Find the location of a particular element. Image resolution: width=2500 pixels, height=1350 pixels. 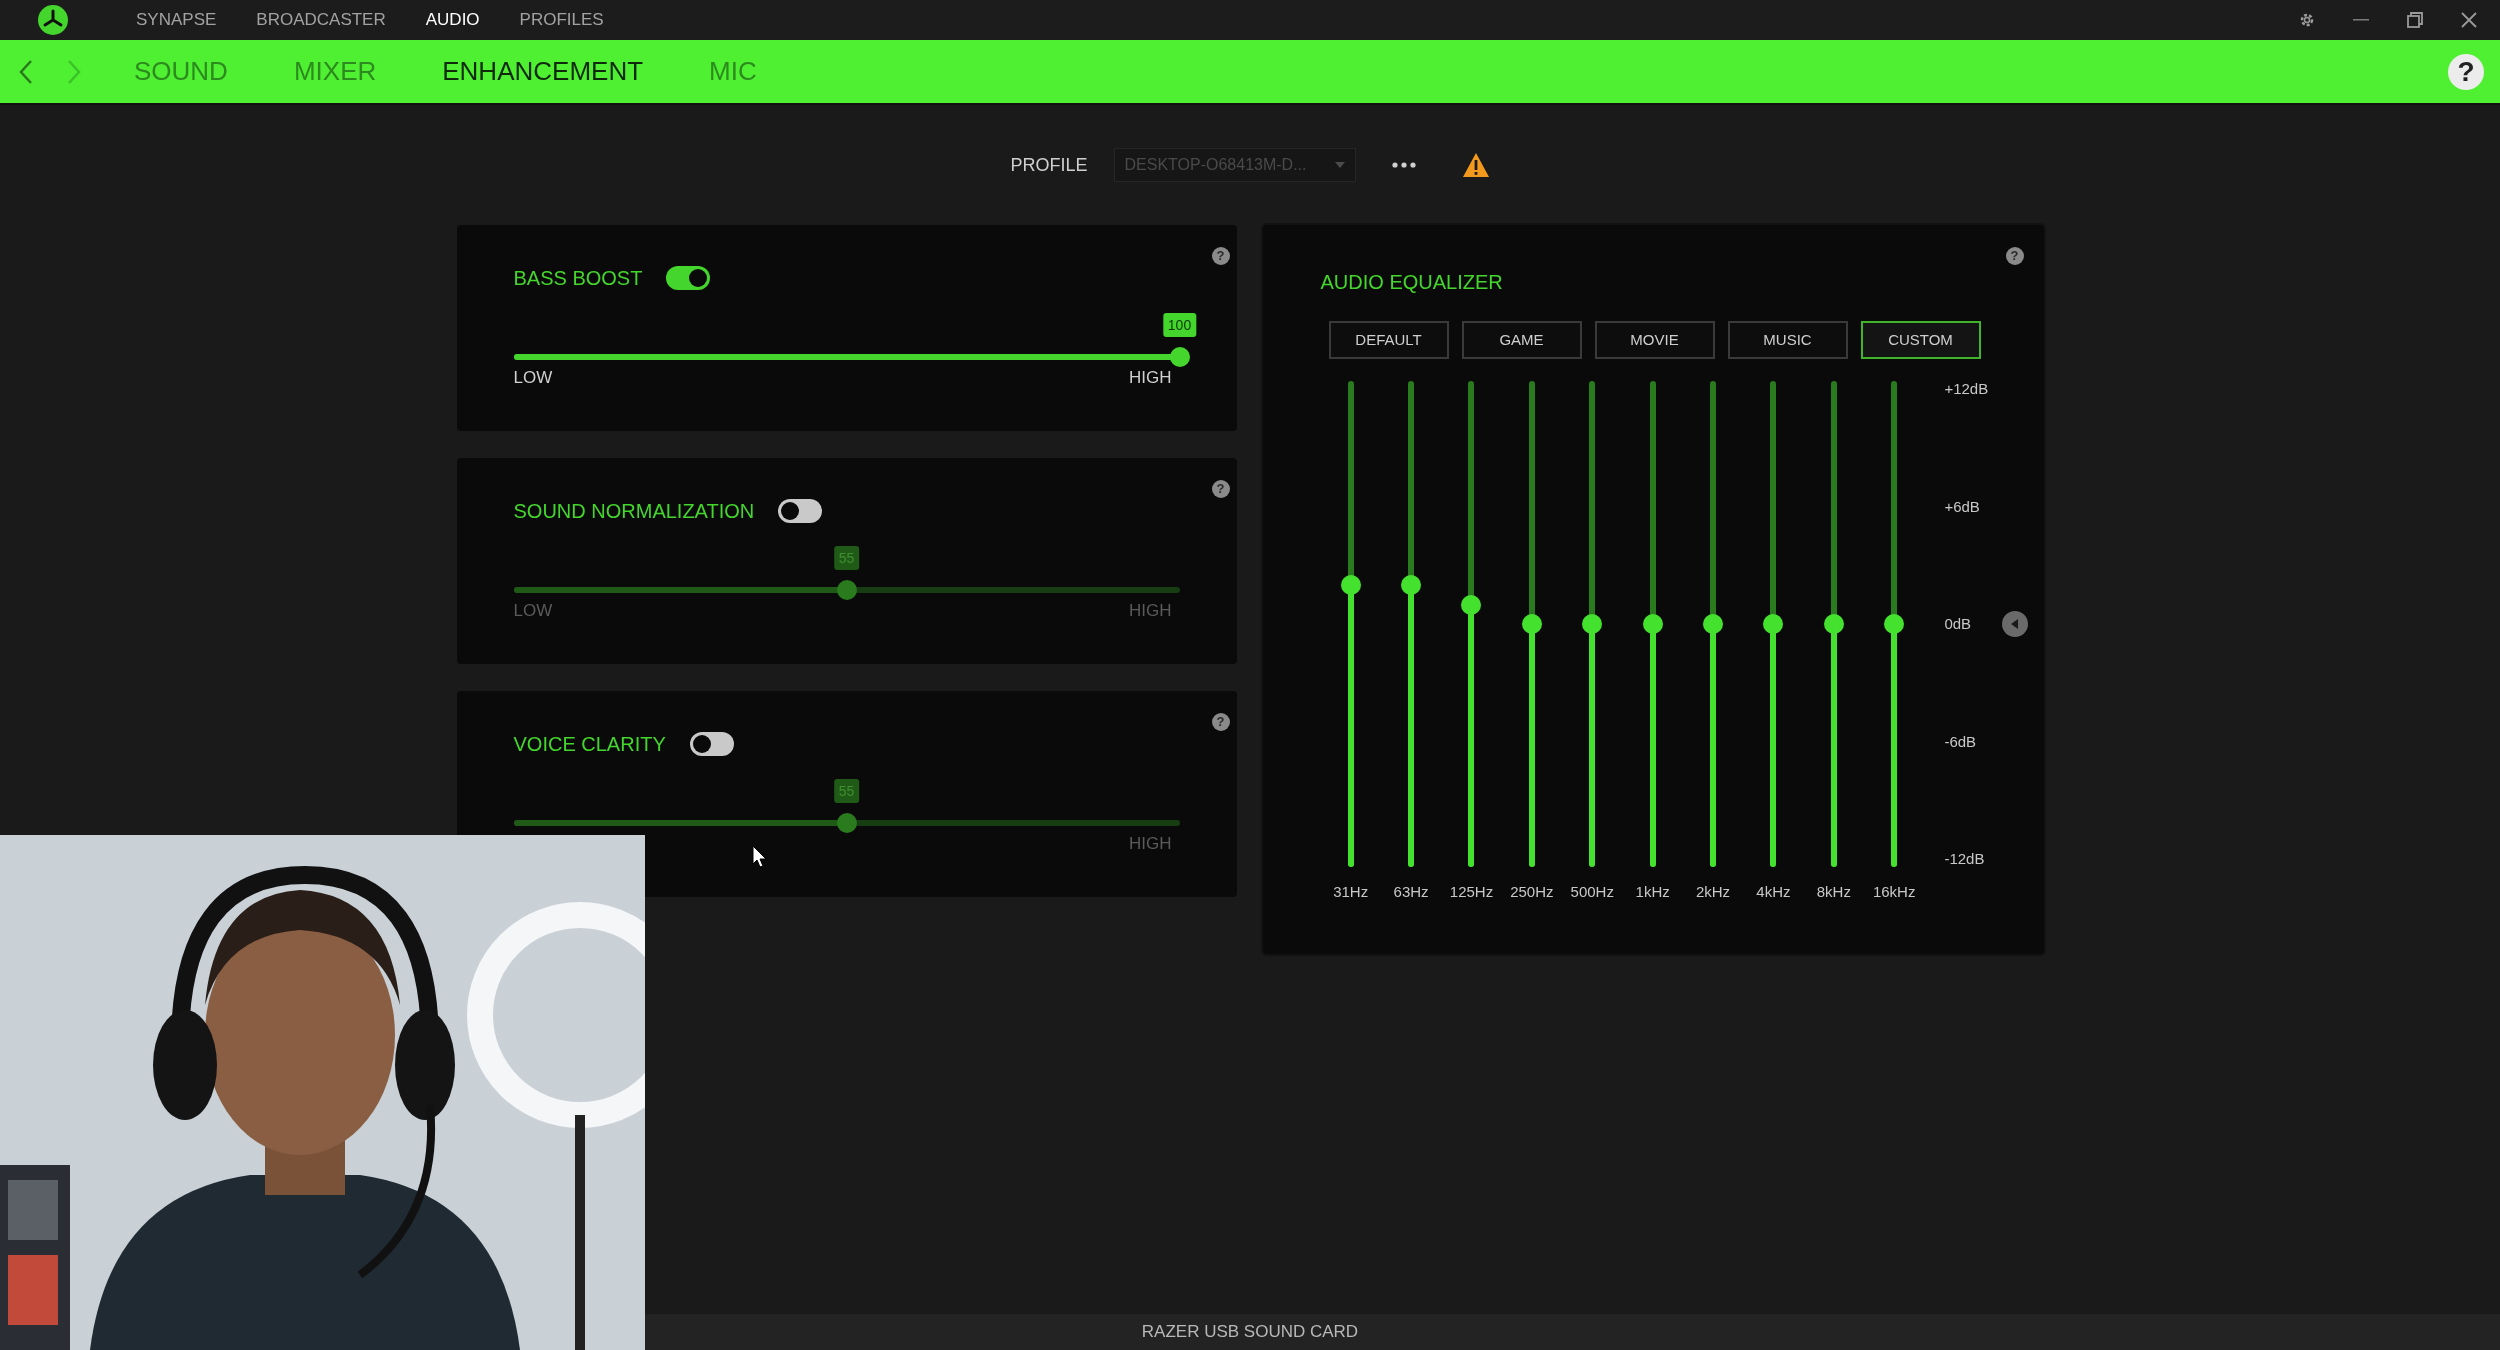

caret-icon is located at coordinates (1339, 165).